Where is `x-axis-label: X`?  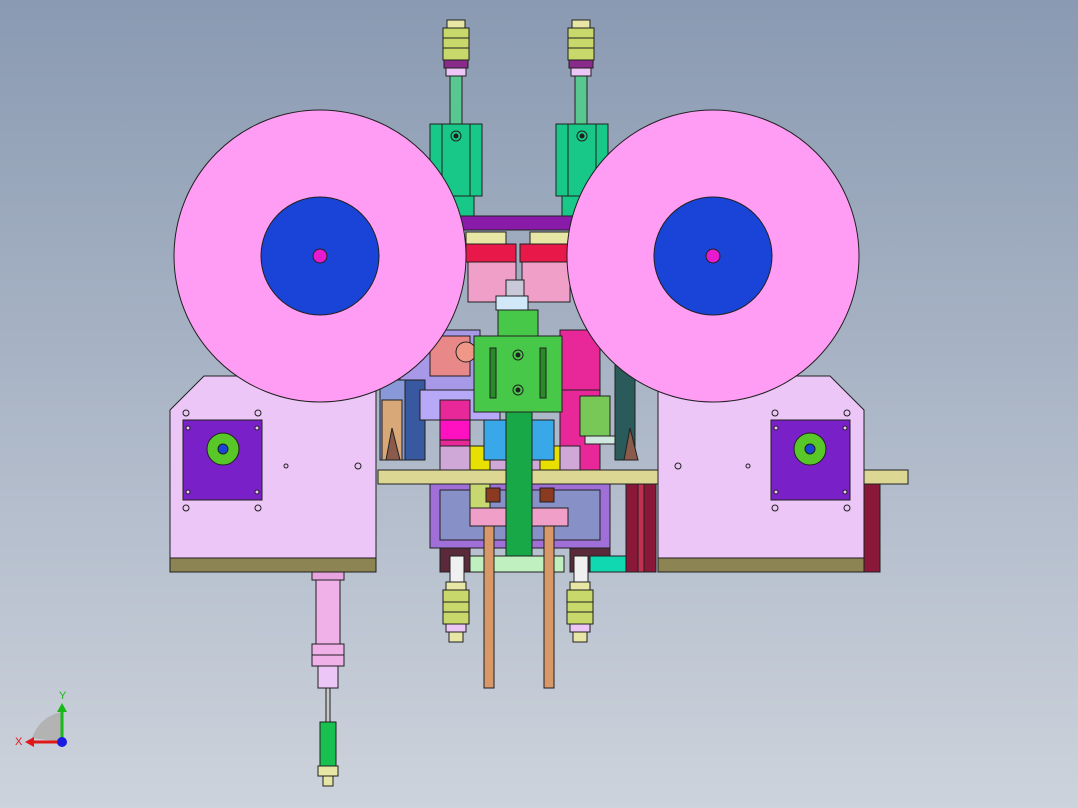
x-axis-label: X is located at coordinates (19, 742).